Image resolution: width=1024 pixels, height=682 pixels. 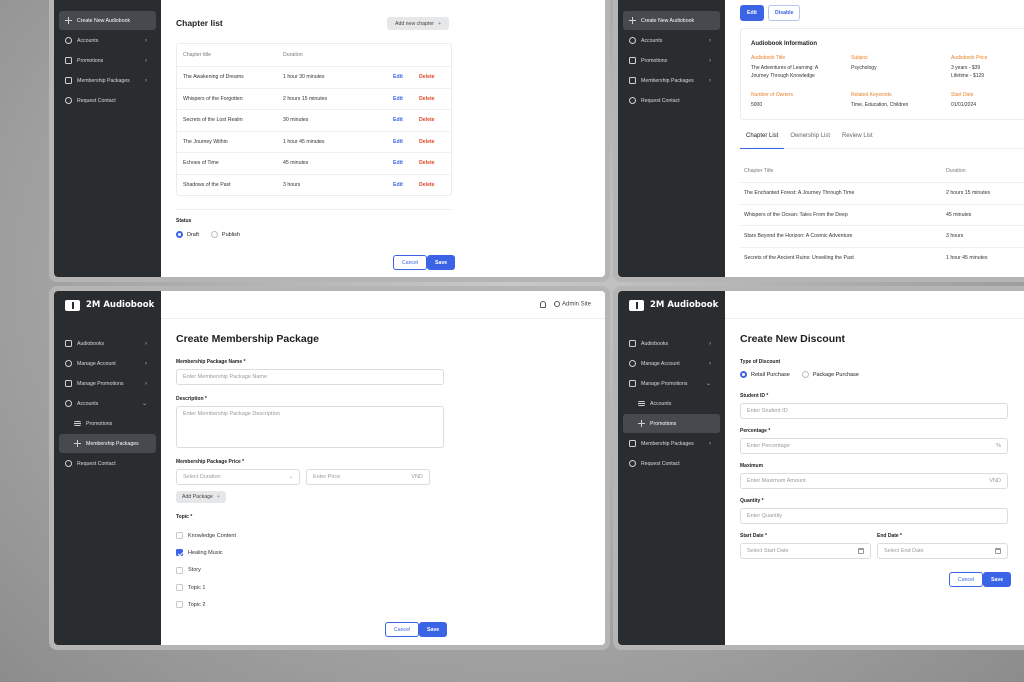 What do you see at coordinates (752, 13) in the screenshot?
I see `edit-button: Edit` at bounding box center [752, 13].